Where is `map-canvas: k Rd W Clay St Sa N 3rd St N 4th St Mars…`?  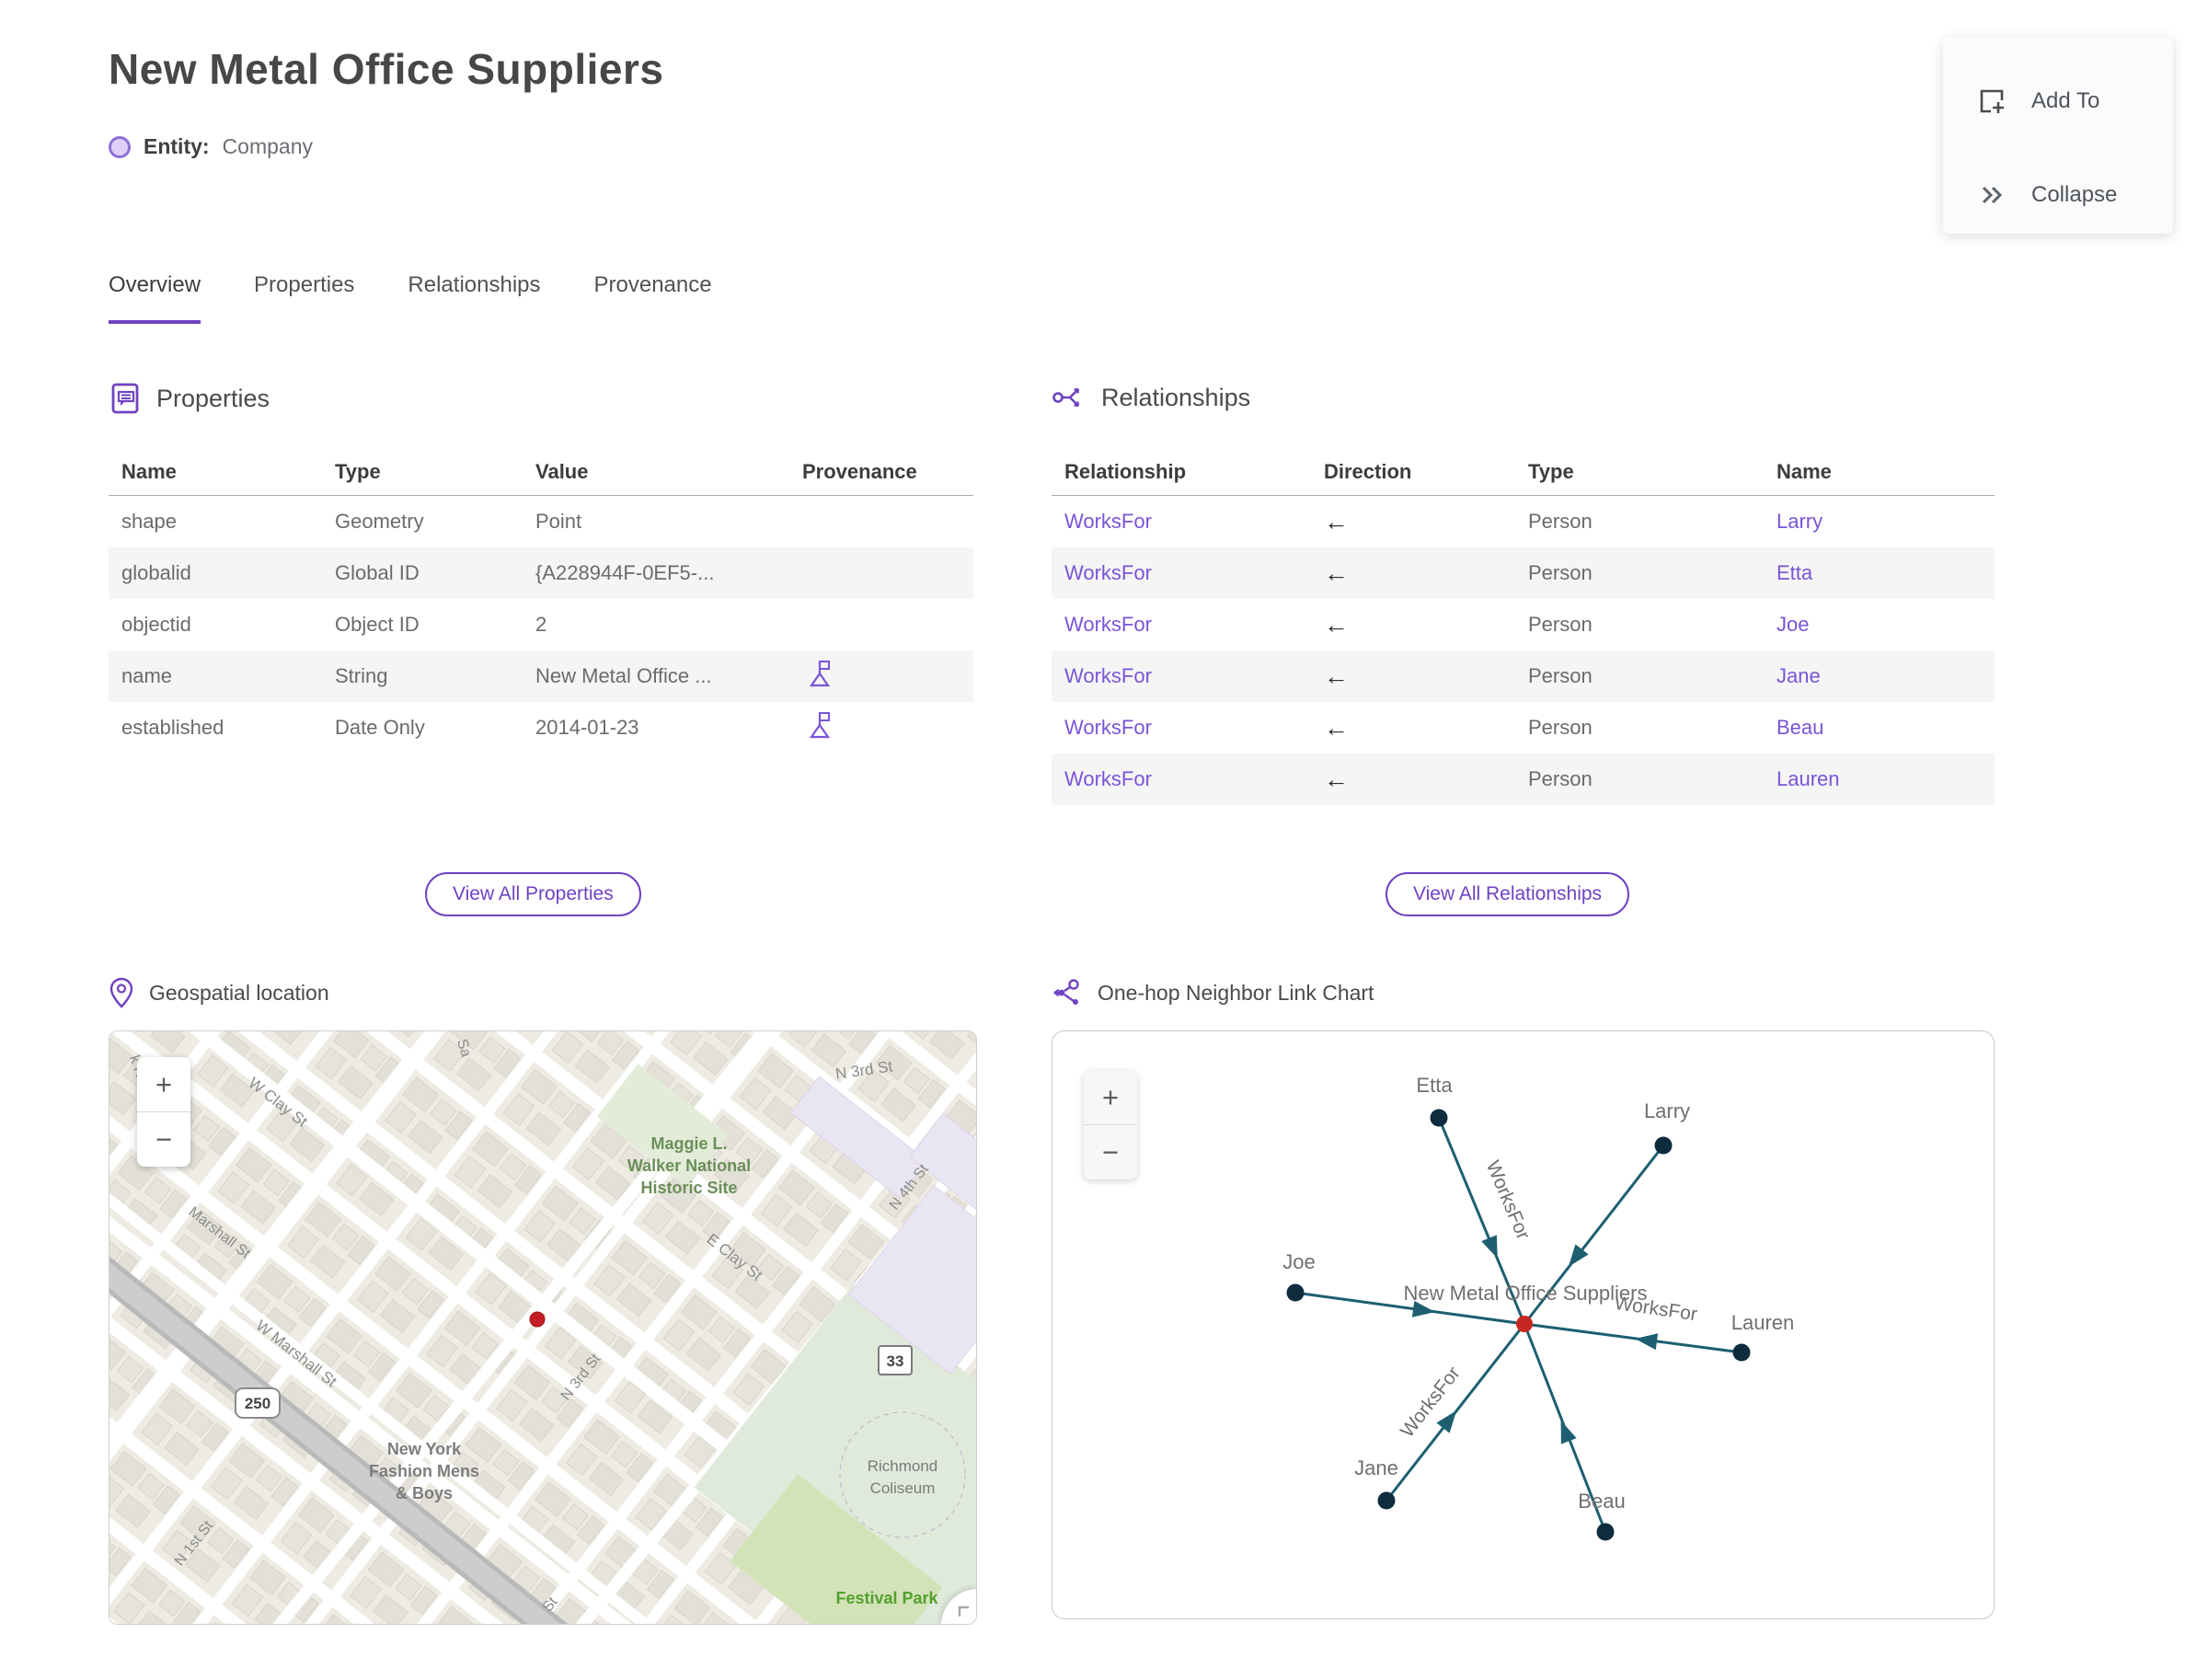 map-canvas: k Rd W Clay St Sa N 3rd St N 4th St Mars… is located at coordinates (543, 1327).